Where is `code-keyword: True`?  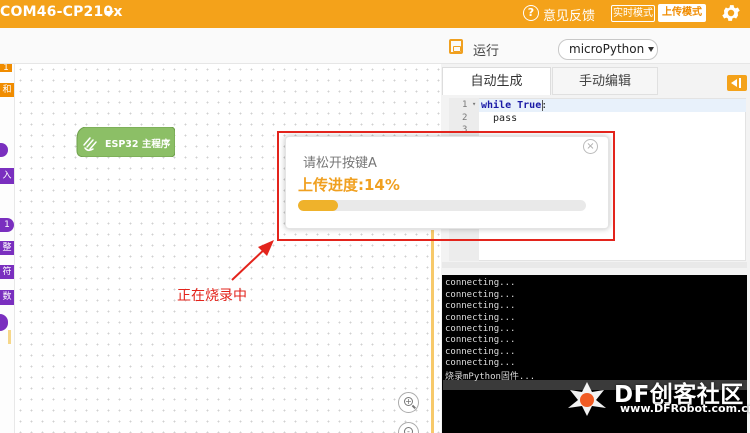 code-keyword: True is located at coordinates (529, 105).